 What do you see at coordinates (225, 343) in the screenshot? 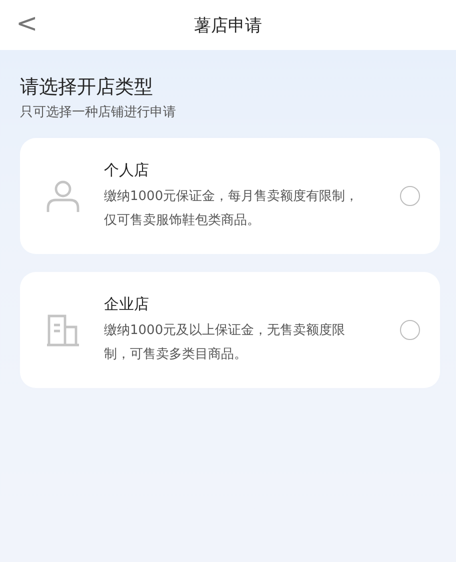
I see `shop-type-description: 缴纳1000元及以上保证金，无售卖额度限制，可售卖多类目商品。` at bounding box center [225, 343].